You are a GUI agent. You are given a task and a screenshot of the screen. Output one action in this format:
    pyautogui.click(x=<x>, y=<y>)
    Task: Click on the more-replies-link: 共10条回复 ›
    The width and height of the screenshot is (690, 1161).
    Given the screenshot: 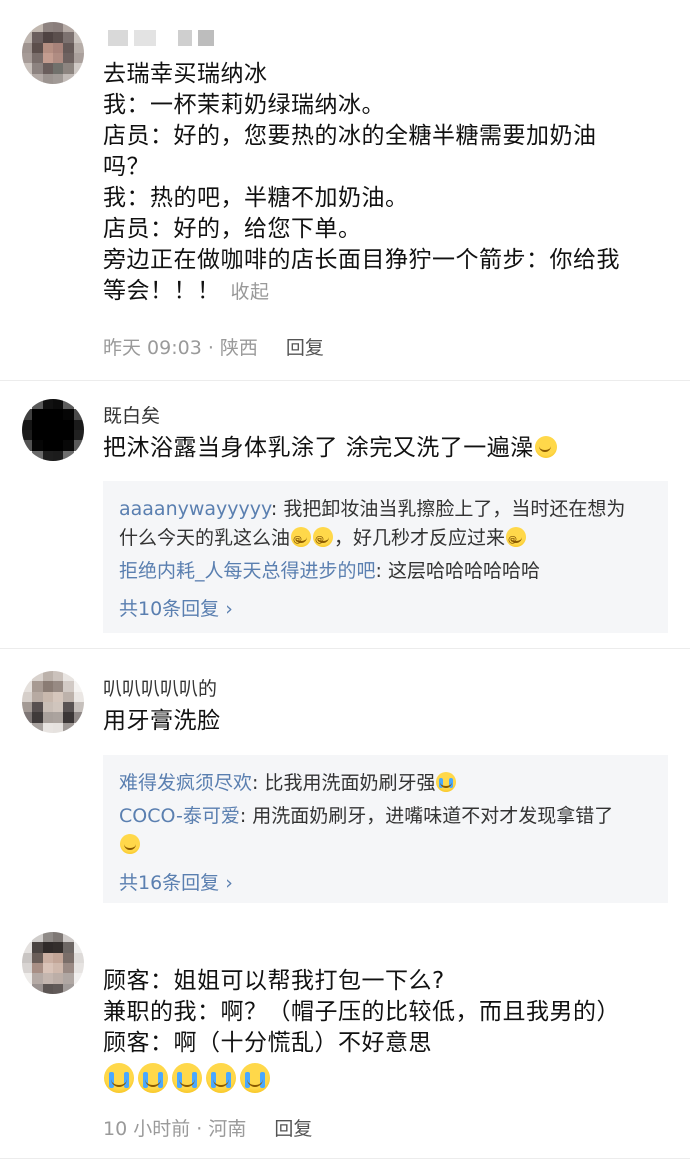 What is the action you would take?
    pyautogui.click(x=384, y=607)
    